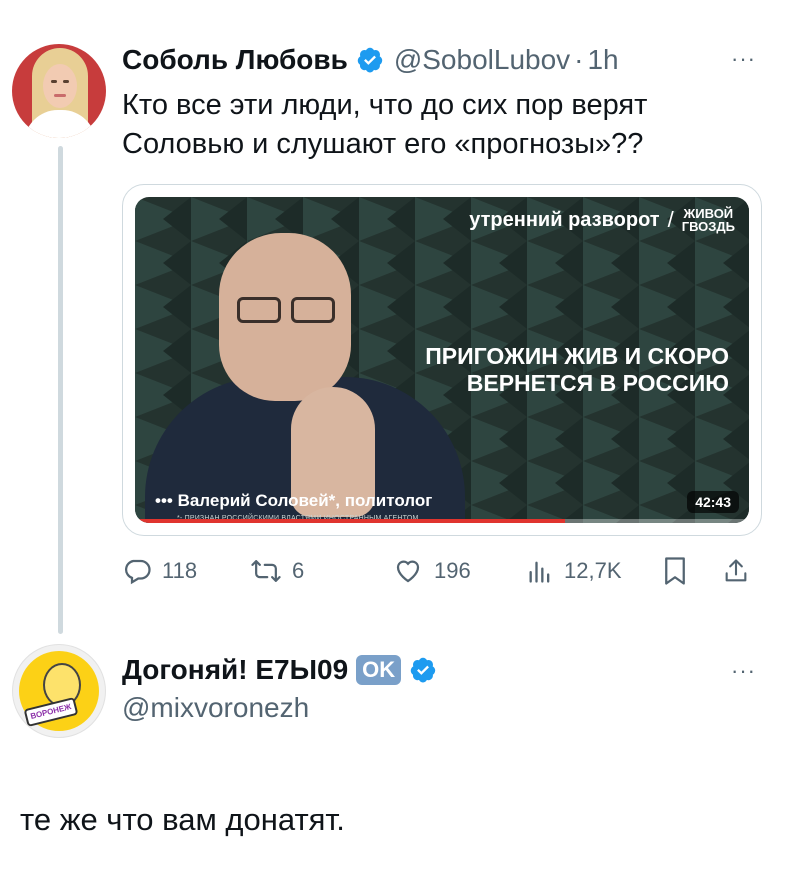 The image size is (800, 882). What do you see at coordinates (159, 571) in the screenshot?
I see `reply-button: 118` at bounding box center [159, 571].